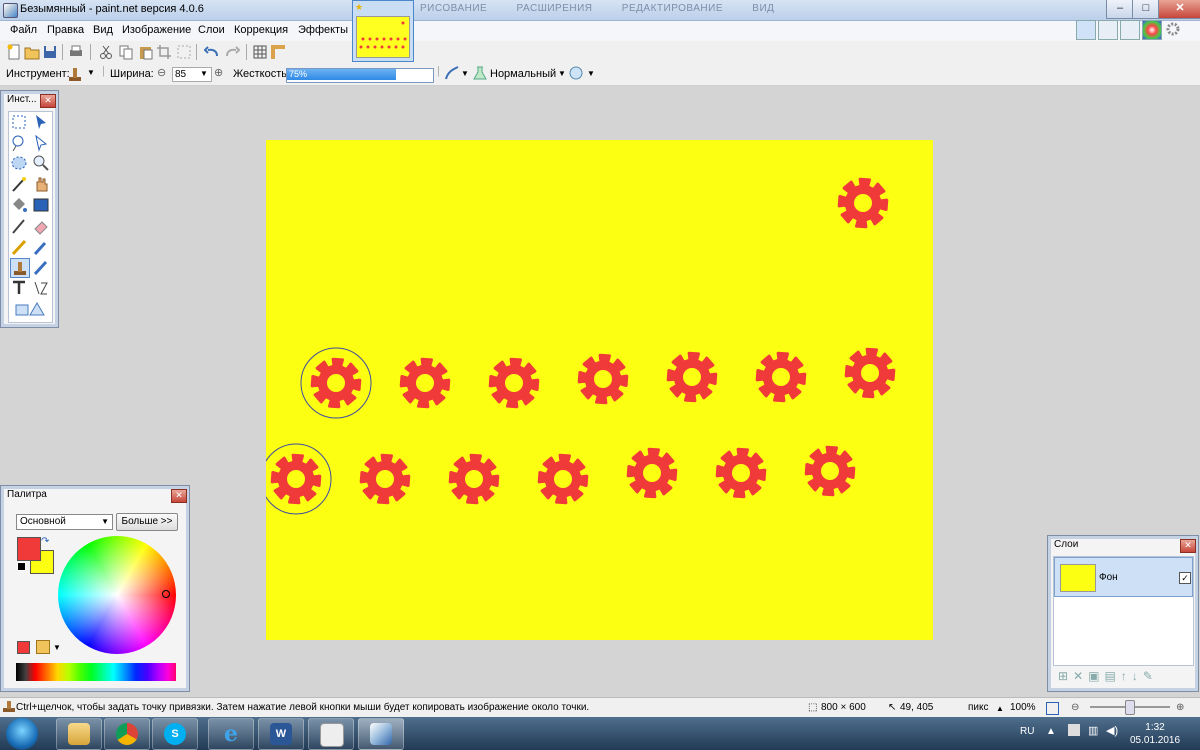  I want to click on paint-bucket-icon, so click(19, 205).